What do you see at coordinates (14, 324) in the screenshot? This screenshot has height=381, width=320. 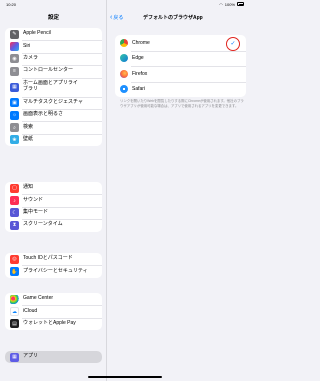 I see `wallet-icon: ▤` at bounding box center [14, 324].